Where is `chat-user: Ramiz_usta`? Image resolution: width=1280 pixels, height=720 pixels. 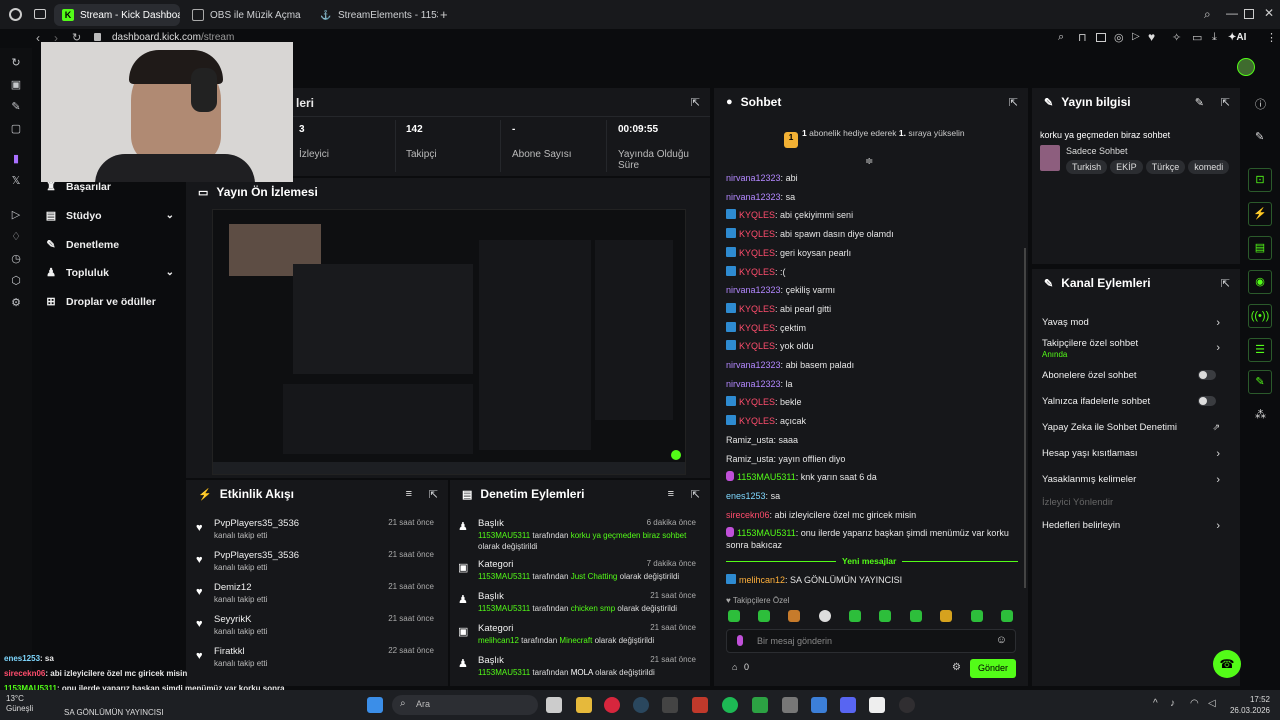
chat-user: Ramiz_usta is located at coordinates (750, 440).